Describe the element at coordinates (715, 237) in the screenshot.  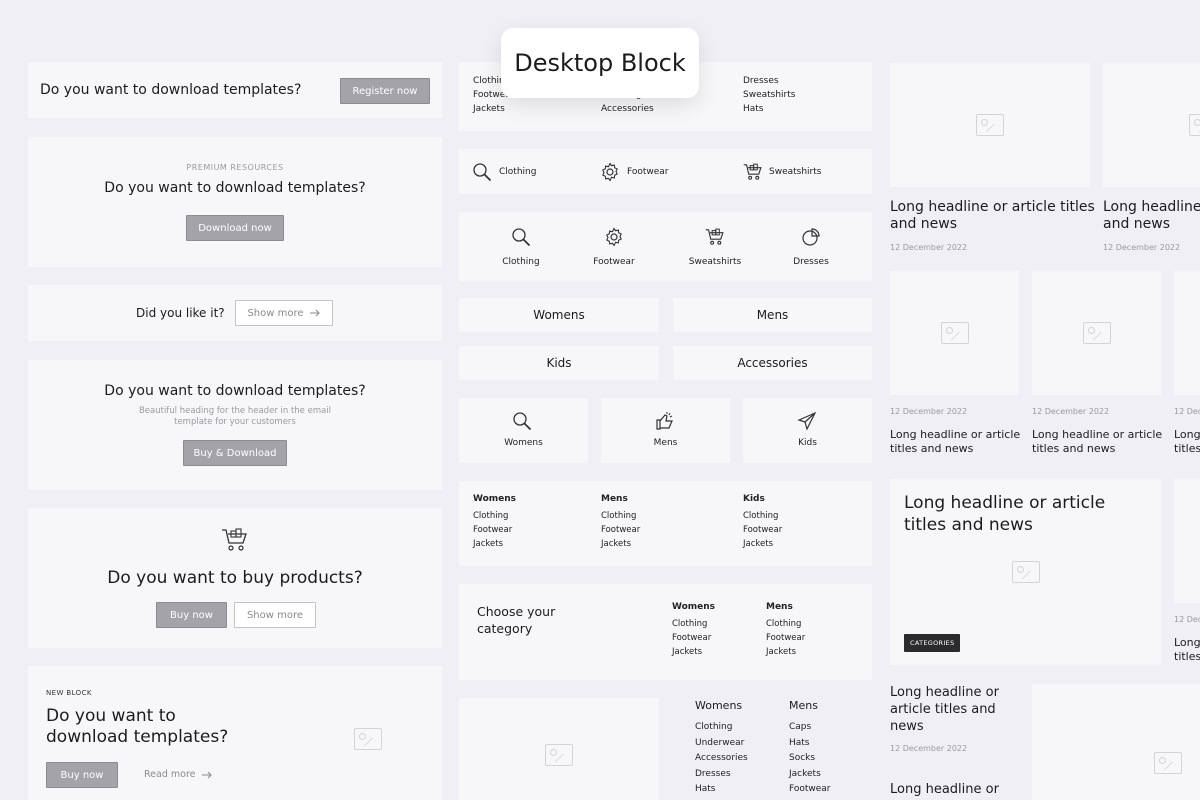
I see `shopping-cart-icon` at that location.